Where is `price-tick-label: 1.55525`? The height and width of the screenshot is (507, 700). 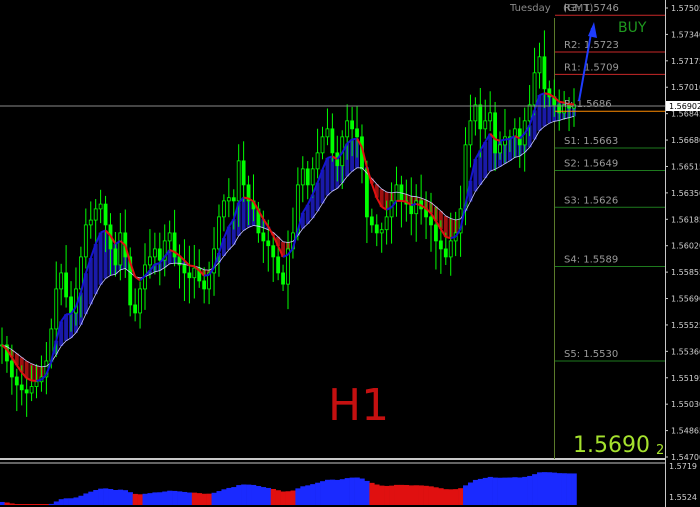 price-tick-label: 1.55525 is located at coordinates (685, 325).